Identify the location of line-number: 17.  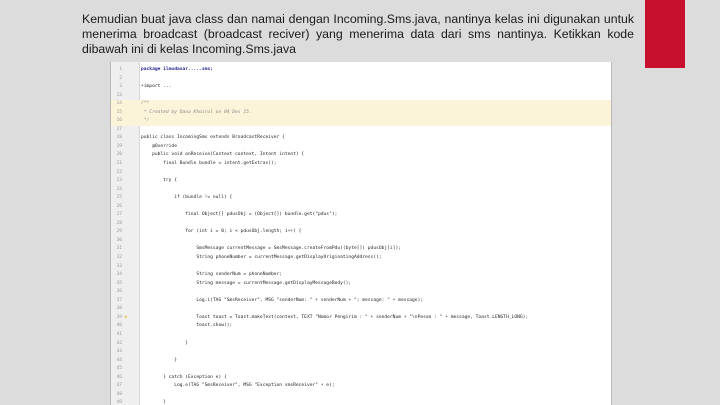
(119, 129).